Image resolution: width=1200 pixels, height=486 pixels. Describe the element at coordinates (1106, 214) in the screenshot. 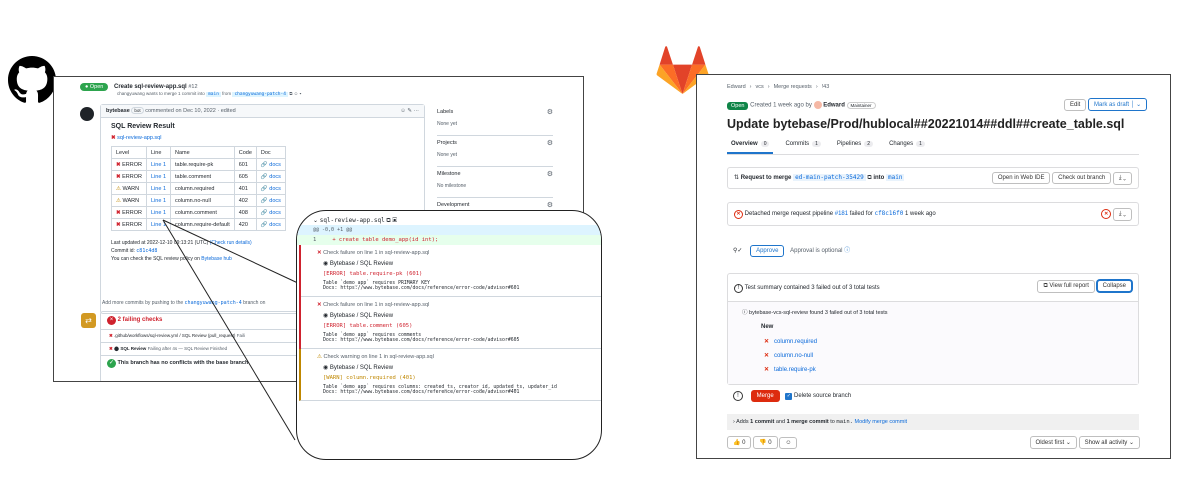

I see `cancel-pipeline-icon: ✕` at that location.